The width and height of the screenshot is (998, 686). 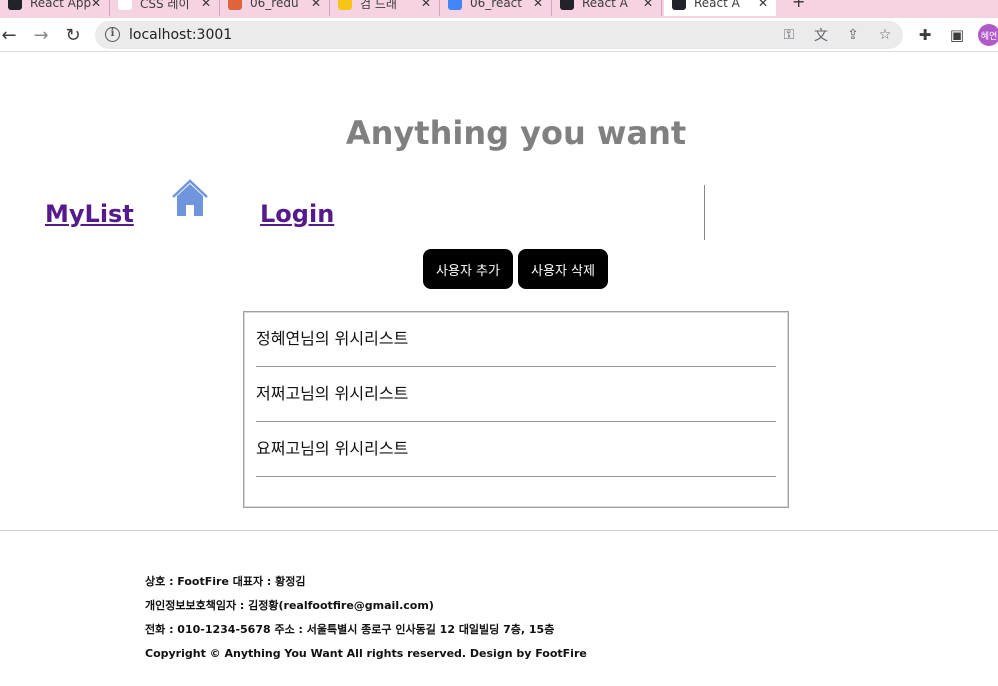 What do you see at coordinates (885, 35) in the screenshot?
I see `bookmark-star-icon: ☆` at bounding box center [885, 35].